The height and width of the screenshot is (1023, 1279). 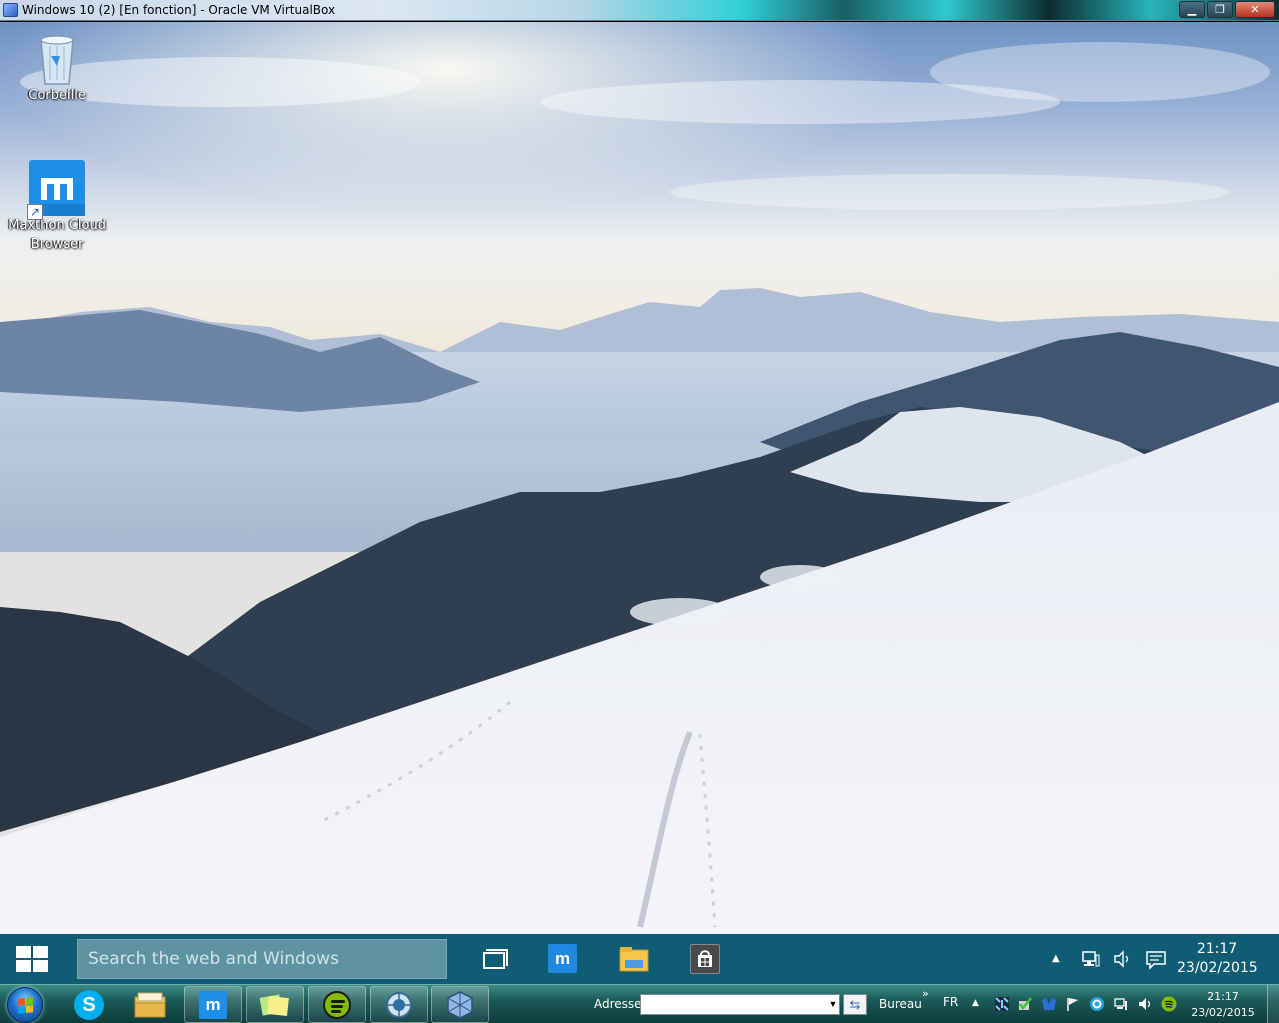 I want to click on address-input, so click(x=740, y=1004).